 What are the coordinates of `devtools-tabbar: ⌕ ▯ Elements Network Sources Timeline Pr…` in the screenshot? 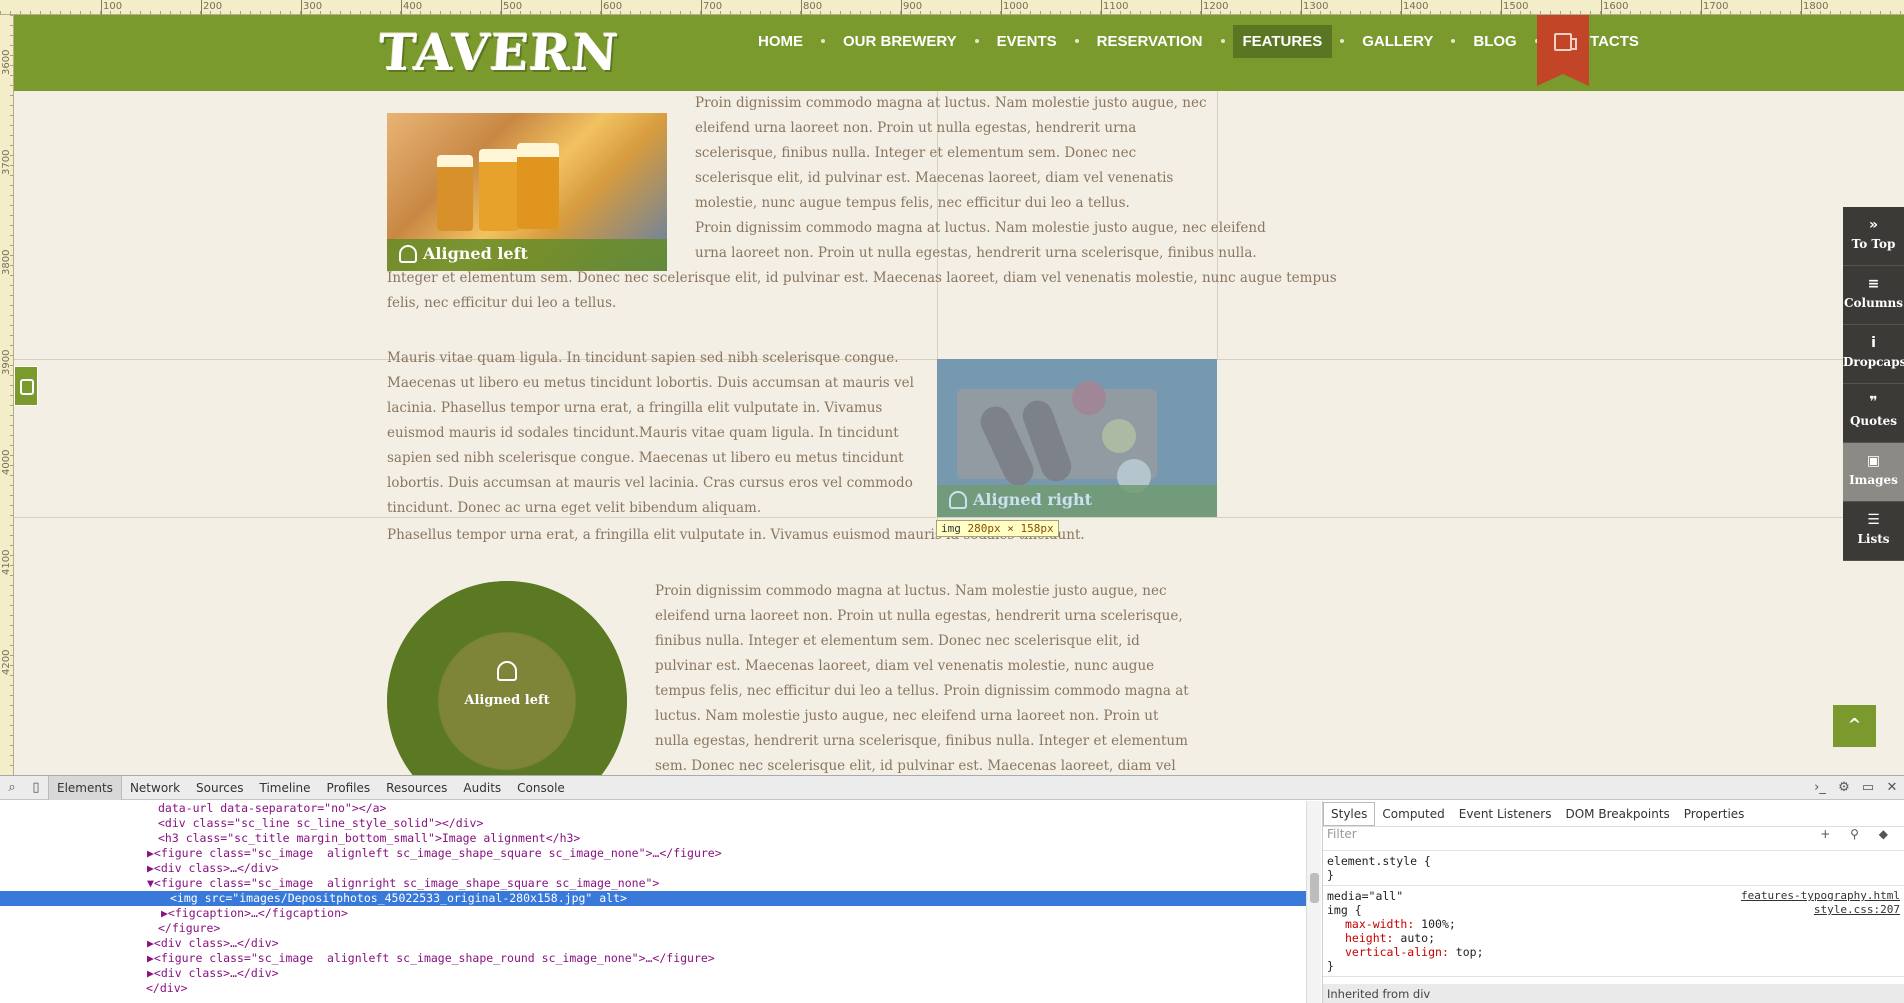 It's located at (952, 787).